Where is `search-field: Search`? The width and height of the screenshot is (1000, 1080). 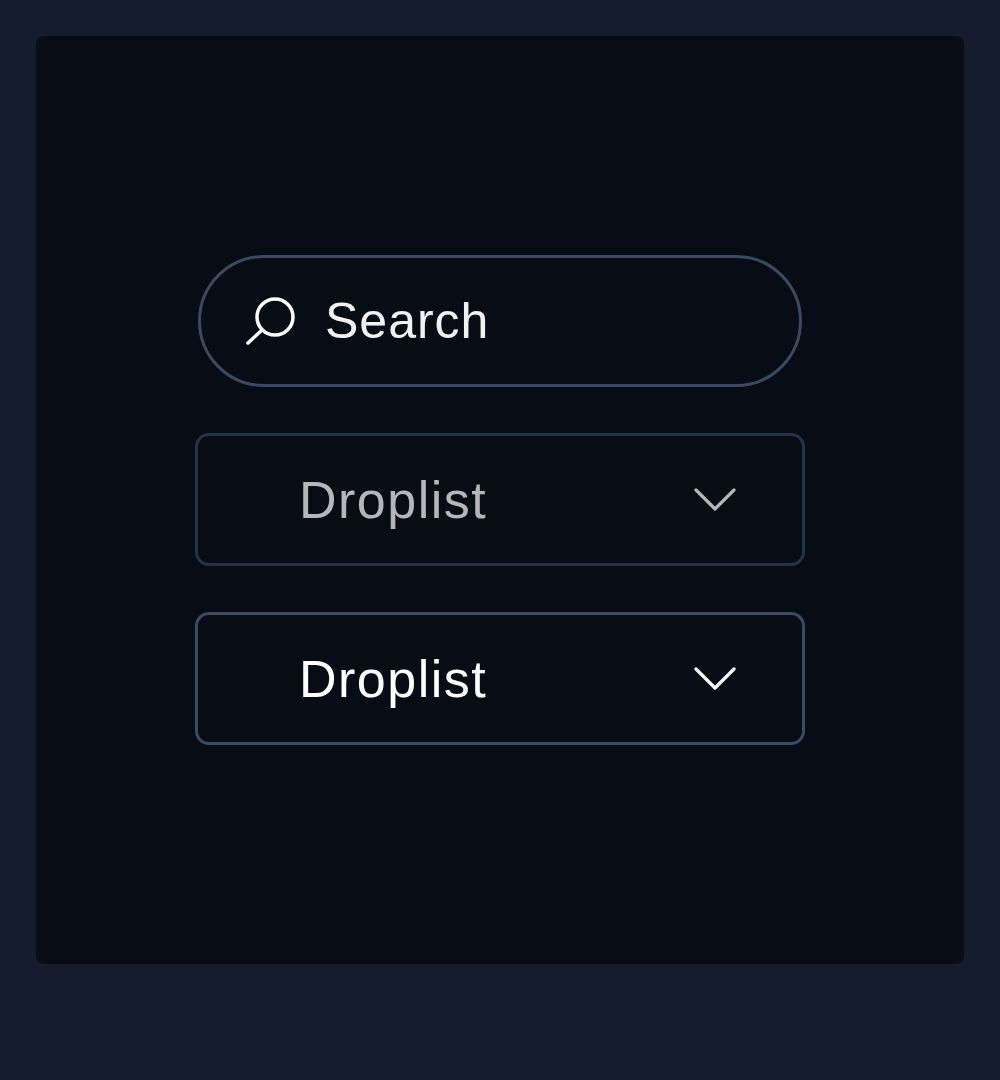 search-field: Search is located at coordinates (500, 321).